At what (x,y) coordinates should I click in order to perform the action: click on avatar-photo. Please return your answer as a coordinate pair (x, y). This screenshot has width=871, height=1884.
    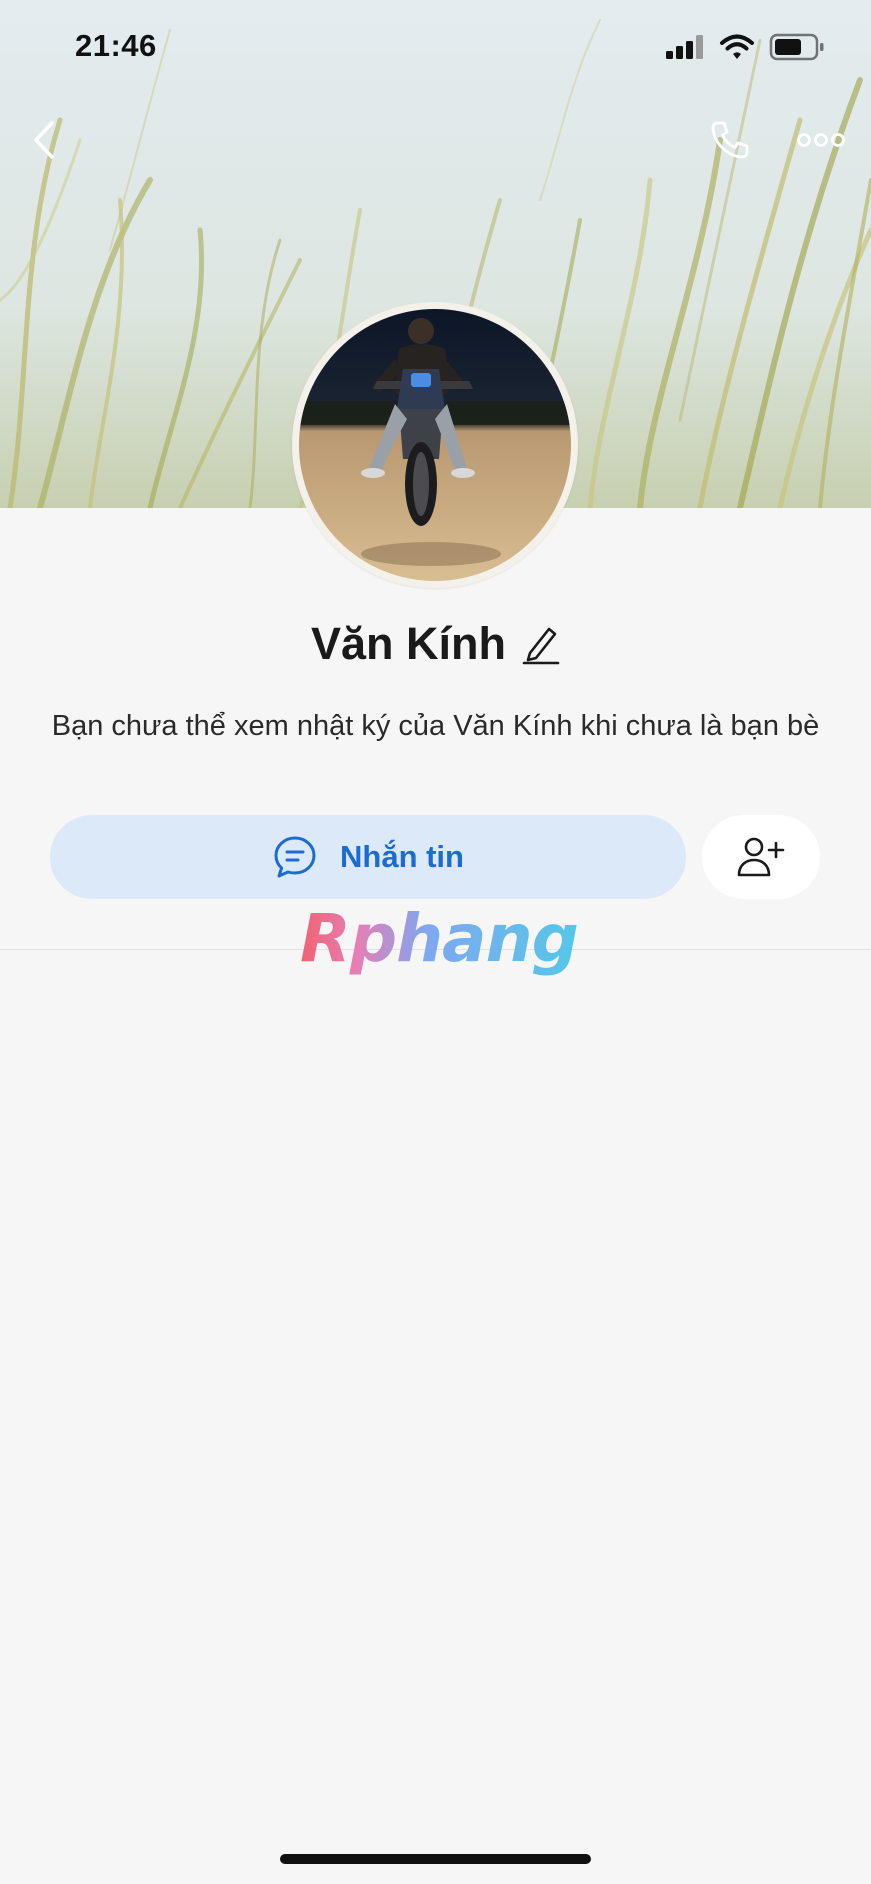
    Looking at the image, I should click on (435, 445).